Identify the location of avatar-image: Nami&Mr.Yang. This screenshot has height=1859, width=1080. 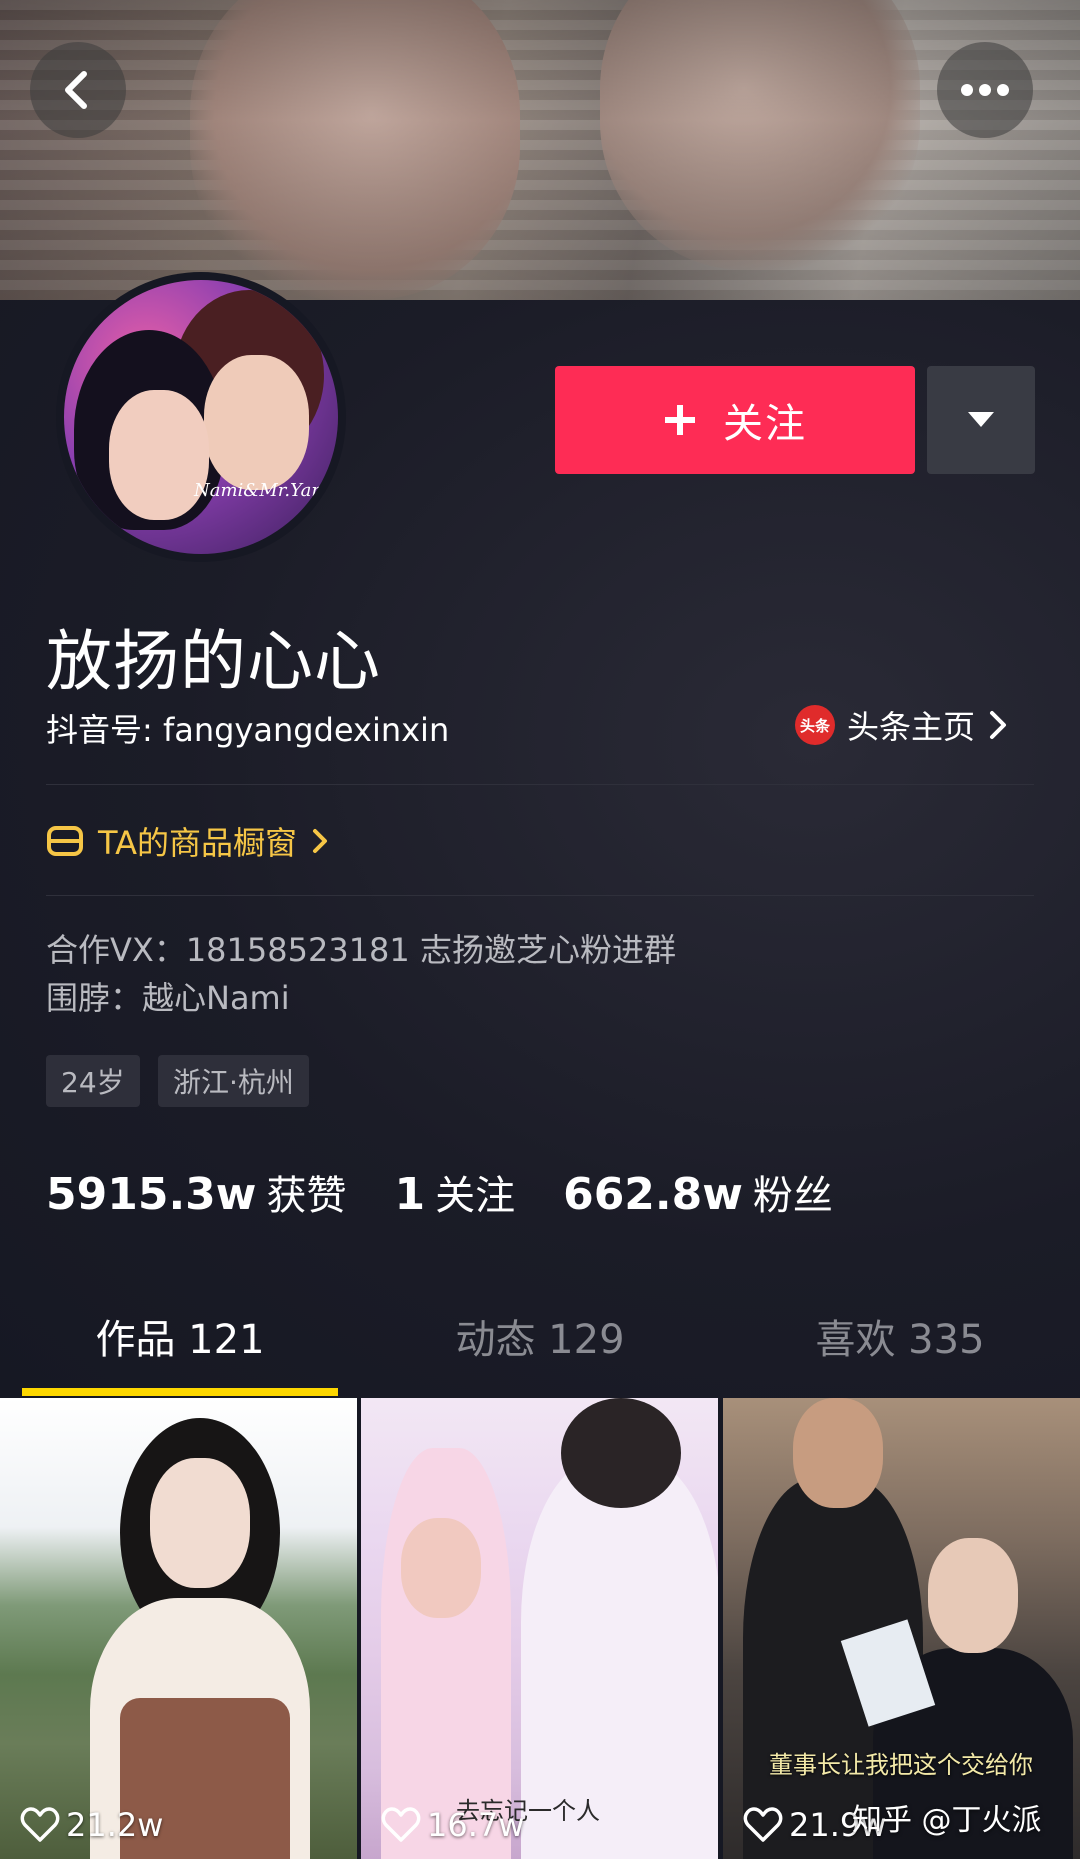
(201, 417).